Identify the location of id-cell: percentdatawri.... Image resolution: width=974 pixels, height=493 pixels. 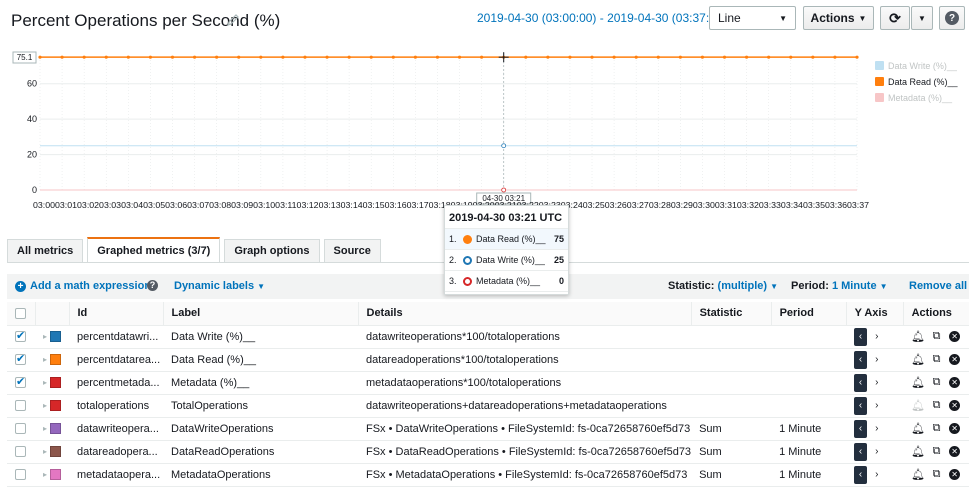
(116, 337).